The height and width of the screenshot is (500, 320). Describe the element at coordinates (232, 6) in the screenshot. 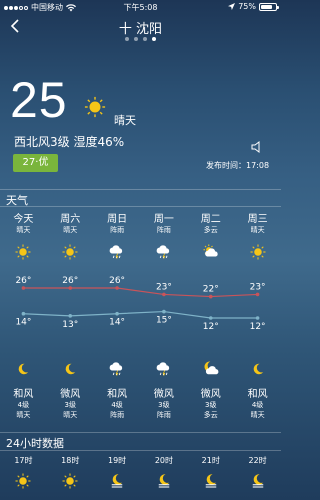

I see `location-arrow-icon` at that location.